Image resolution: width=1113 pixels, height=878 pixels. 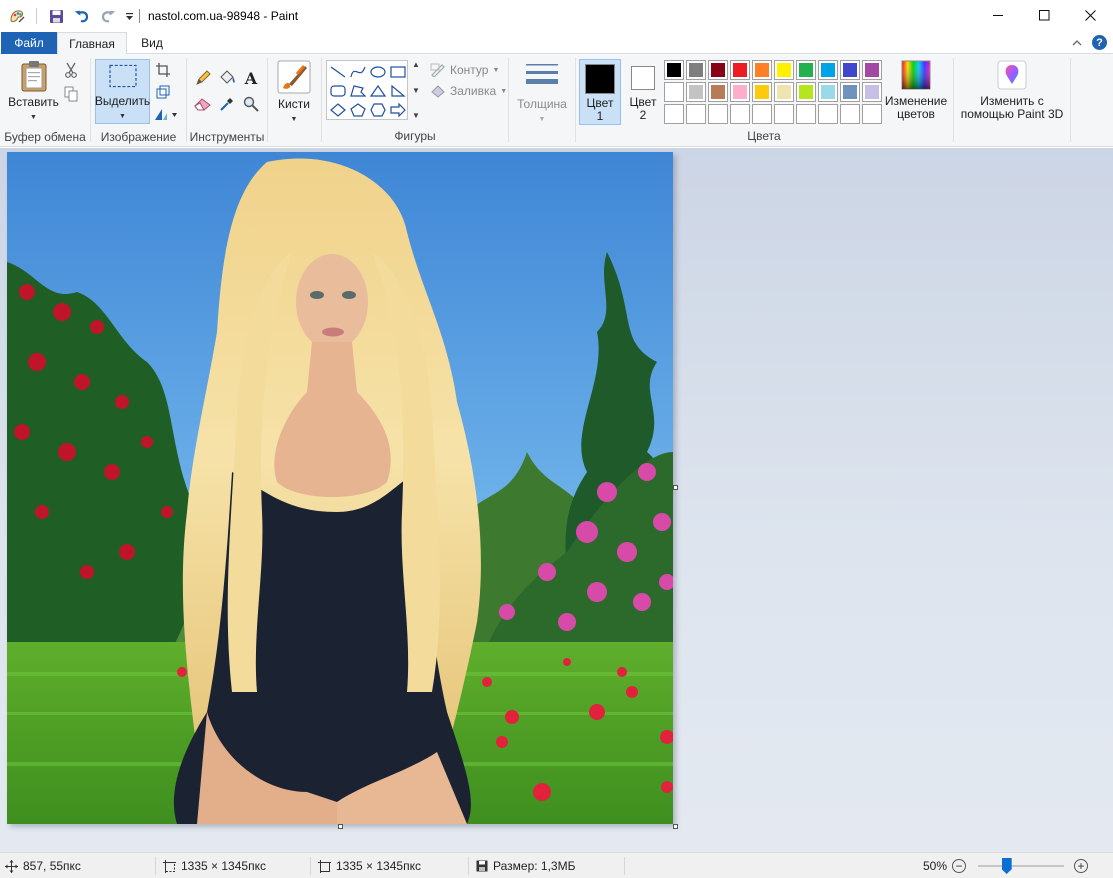 I want to click on copy-icon, so click(x=71, y=94).